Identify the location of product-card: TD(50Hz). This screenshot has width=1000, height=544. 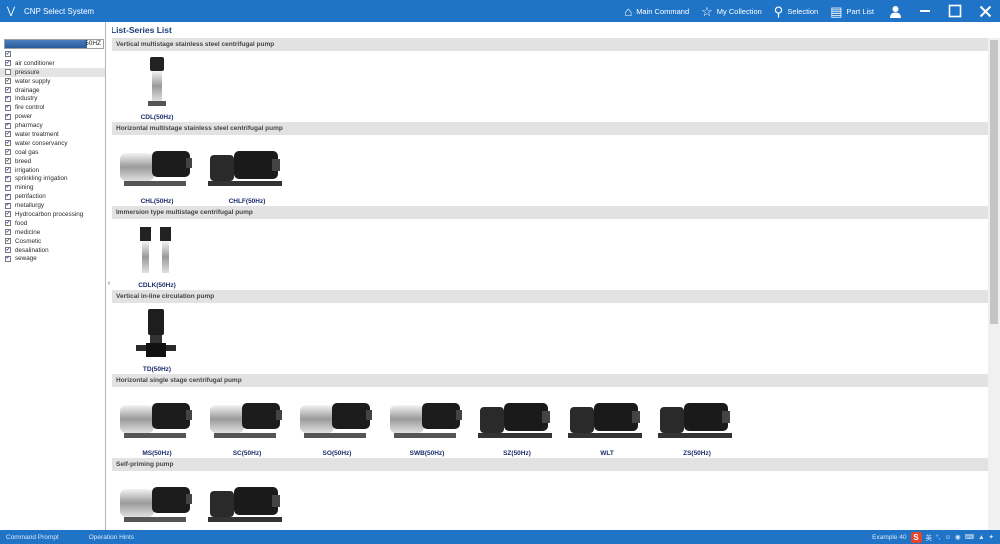
(157, 338).